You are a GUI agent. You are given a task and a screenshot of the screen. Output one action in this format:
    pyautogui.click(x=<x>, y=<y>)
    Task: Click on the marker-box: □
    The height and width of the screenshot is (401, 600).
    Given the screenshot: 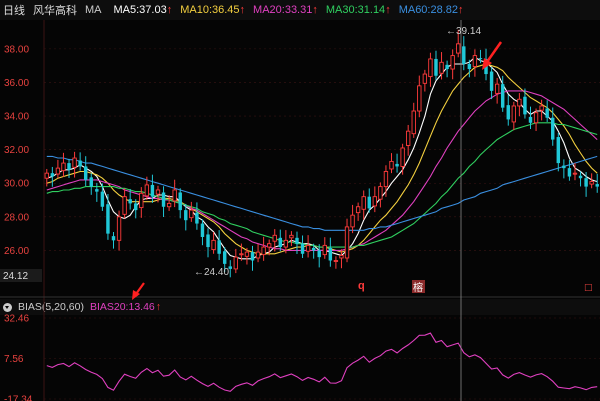 What is the action you would take?
    pyautogui.click(x=588, y=288)
    